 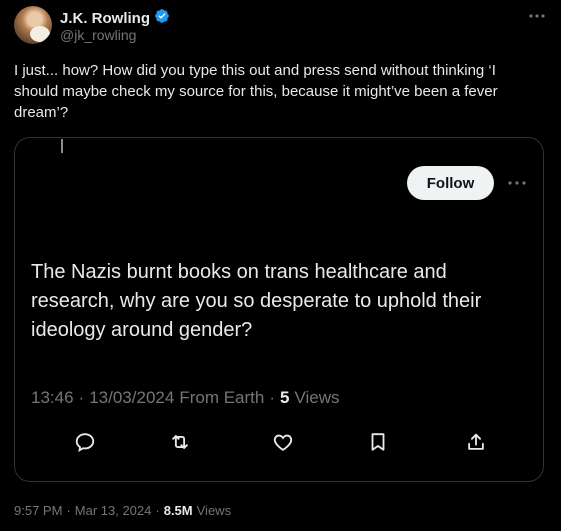 What do you see at coordinates (178, 510) in the screenshot?
I see `tweet-views-count: 8.5M` at bounding box center [178, 510].